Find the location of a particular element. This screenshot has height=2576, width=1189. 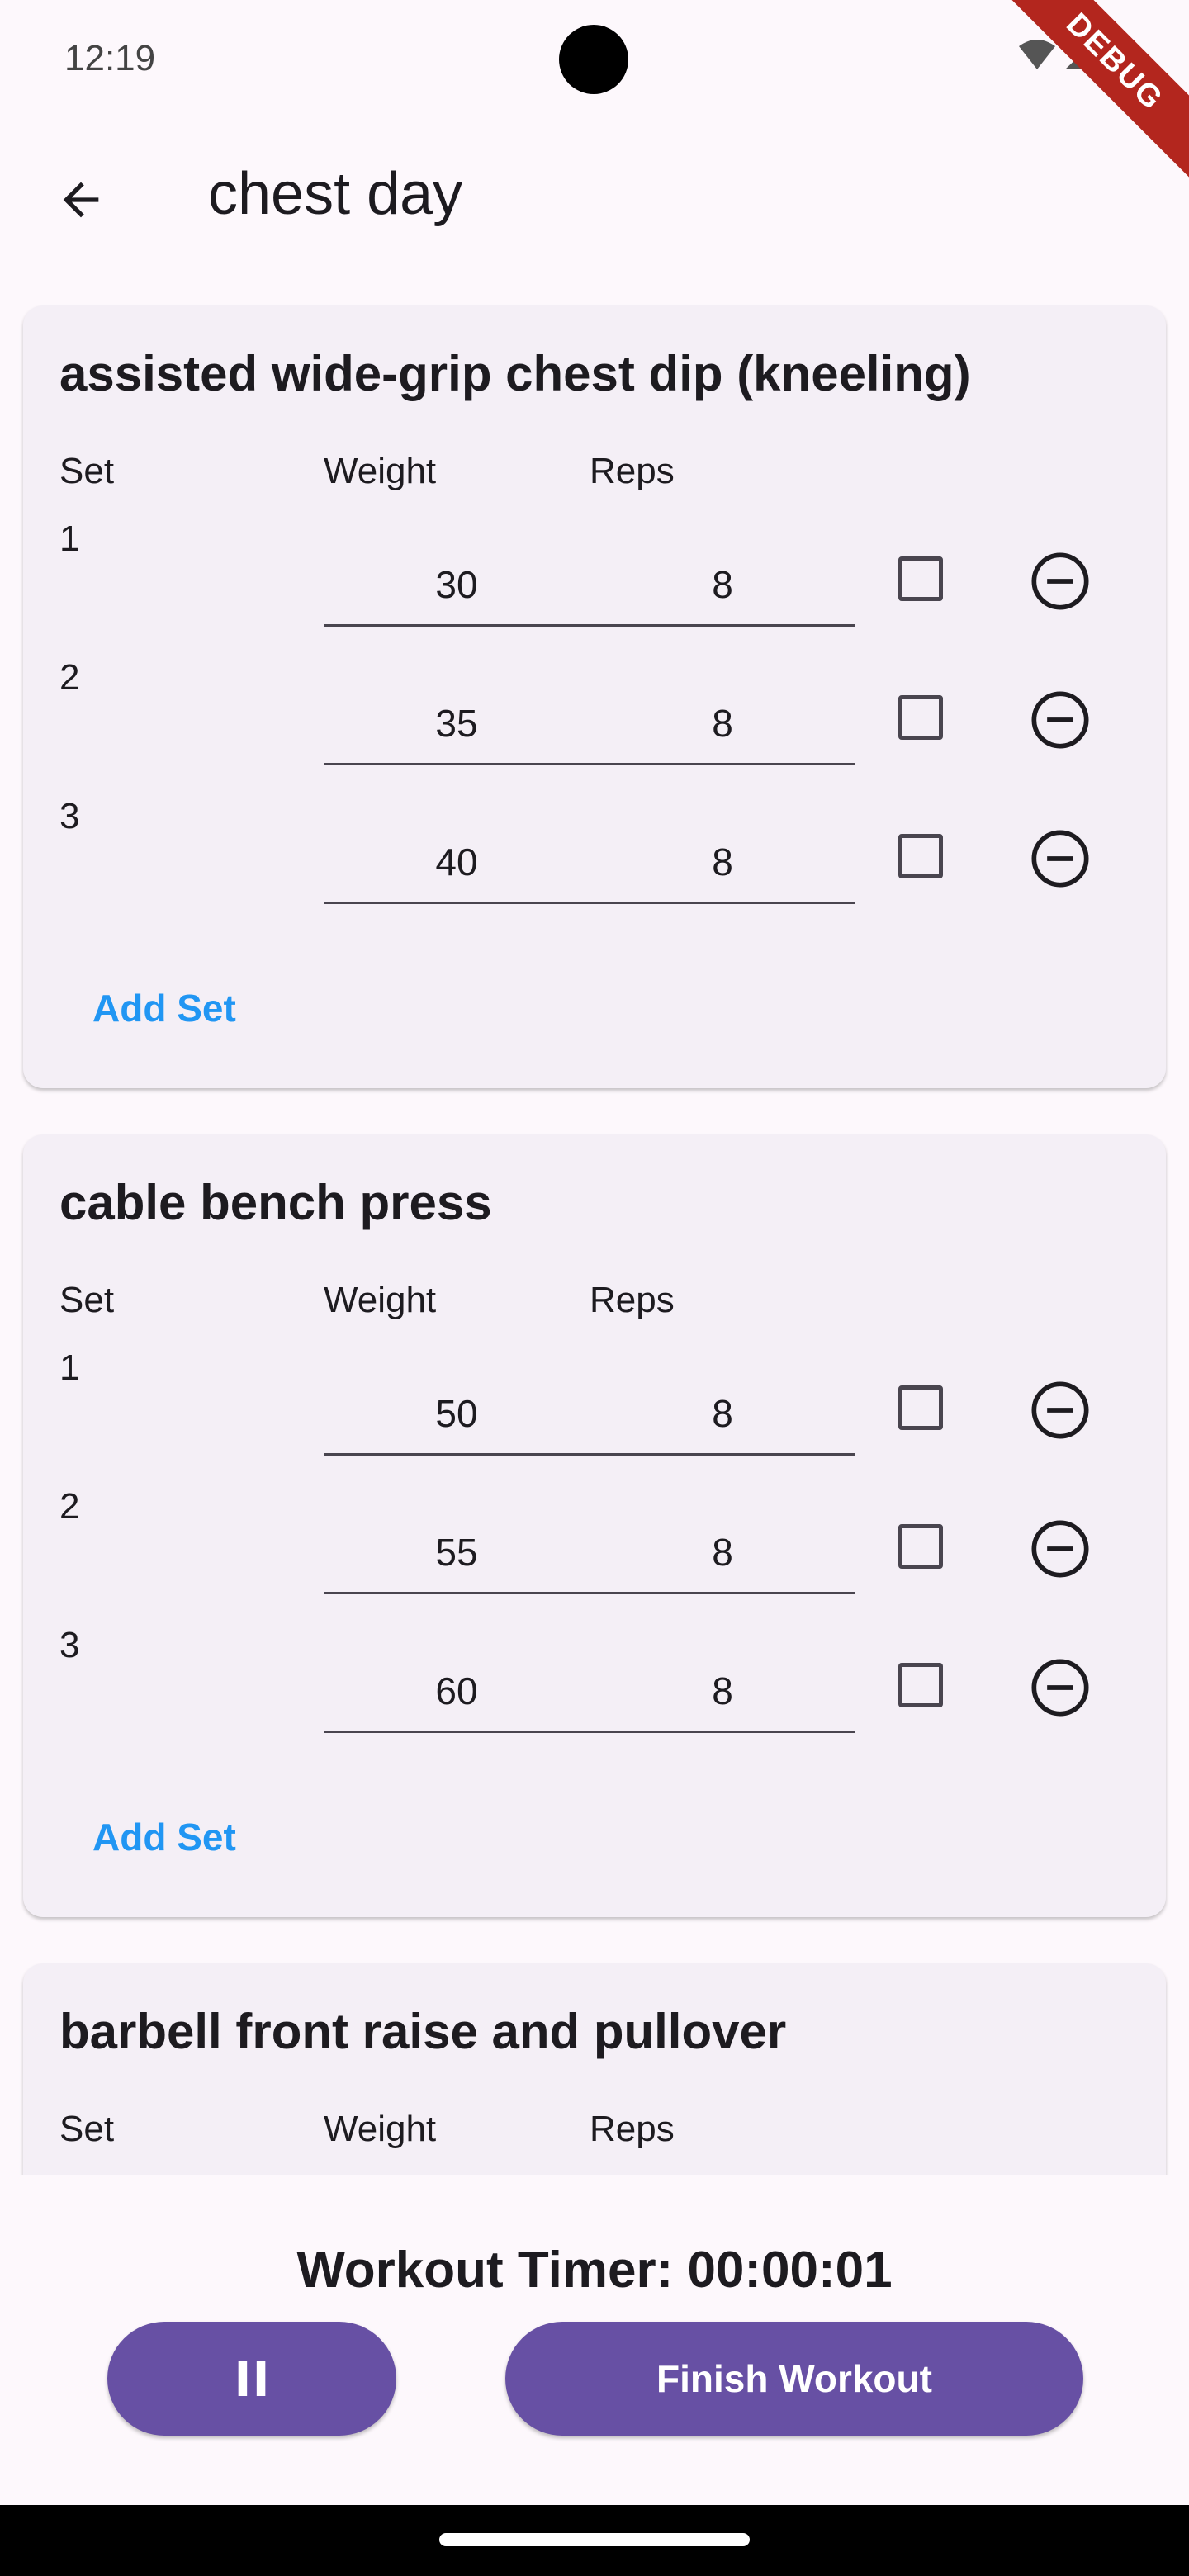

system-nav-bar is located at coordinates (594, 2540).